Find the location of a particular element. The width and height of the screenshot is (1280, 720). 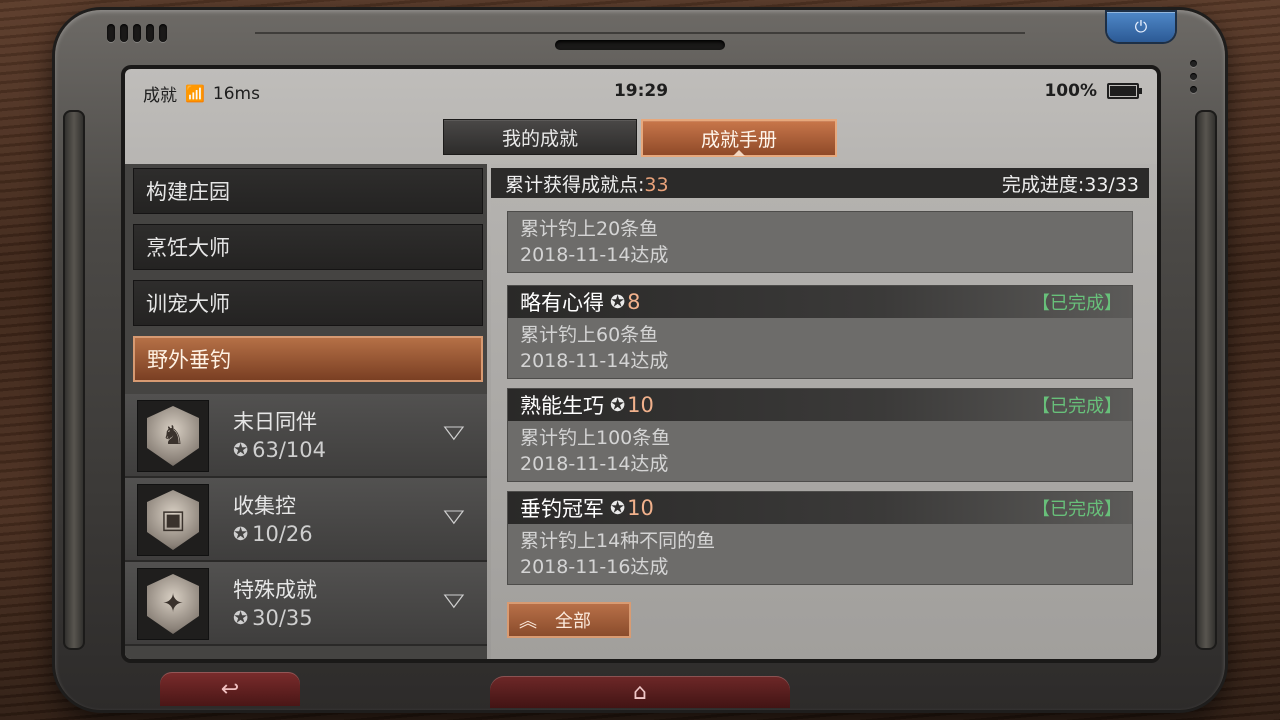

achievement-card: 略有心得 ✪ 8 【已完成】 累计钓上60条鱼 2018-11-14达成 is located at coordinates (820, 332).